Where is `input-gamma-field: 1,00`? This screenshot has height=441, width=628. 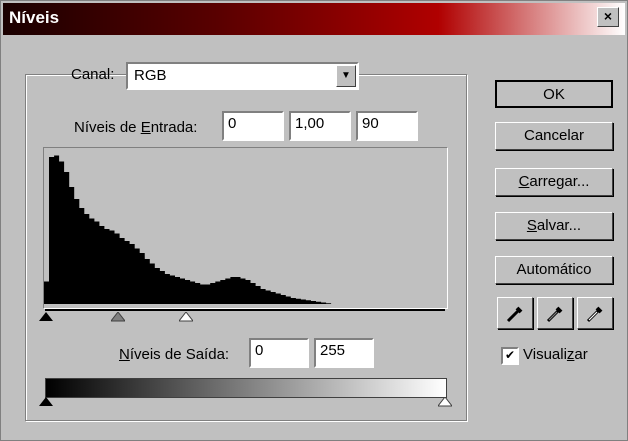
input-gamma-field: 1,00 is located at coordinates (320, 126).